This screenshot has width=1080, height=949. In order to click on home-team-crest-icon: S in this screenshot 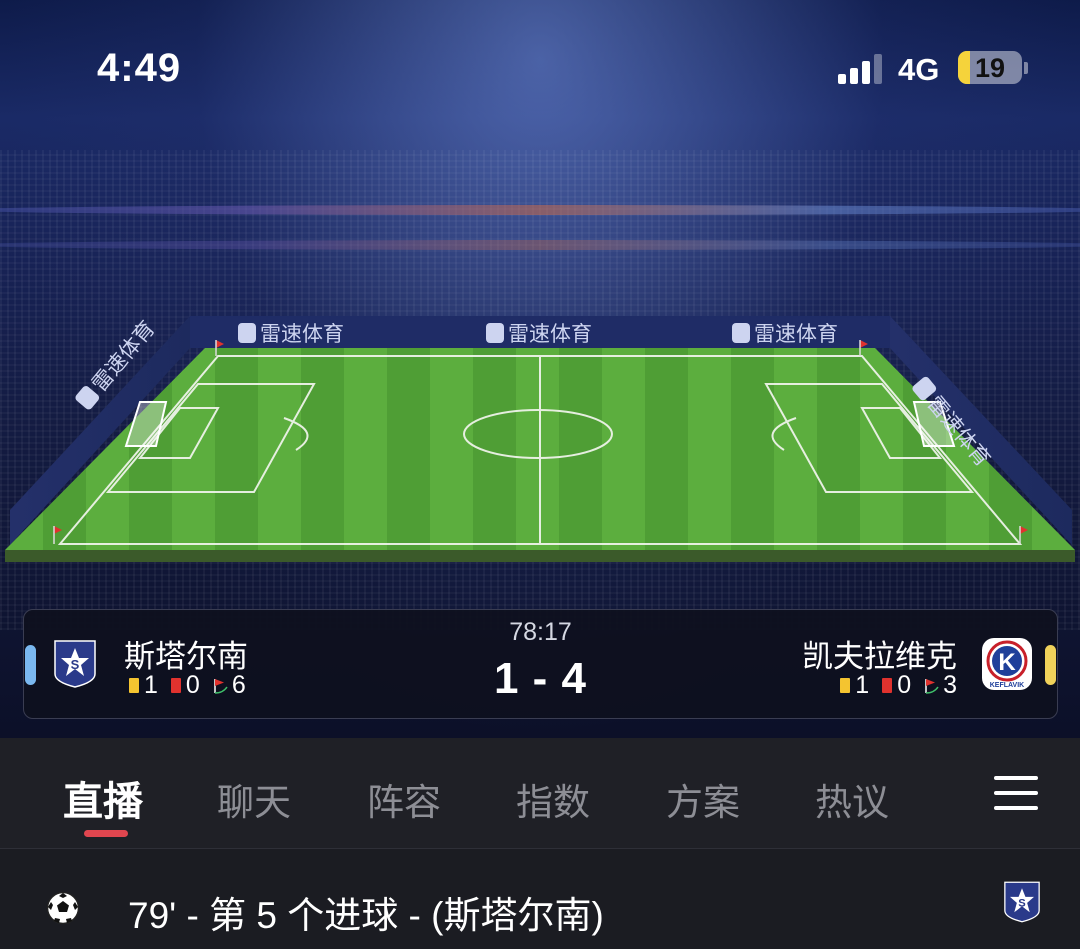, I will do `click(1022, 902)`.